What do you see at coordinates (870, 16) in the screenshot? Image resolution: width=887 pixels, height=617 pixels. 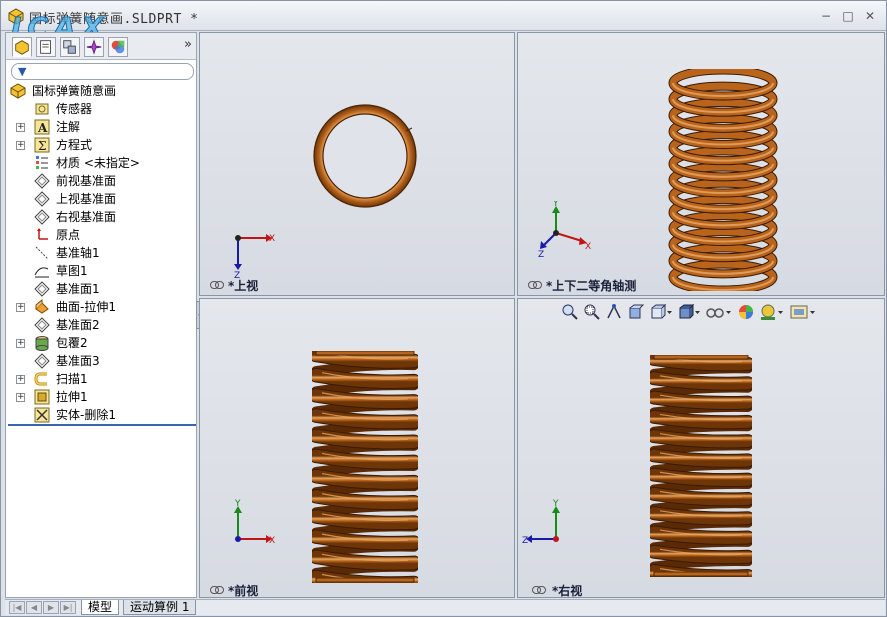 I see `close-button: ✕` at bounding box center [870, 16].